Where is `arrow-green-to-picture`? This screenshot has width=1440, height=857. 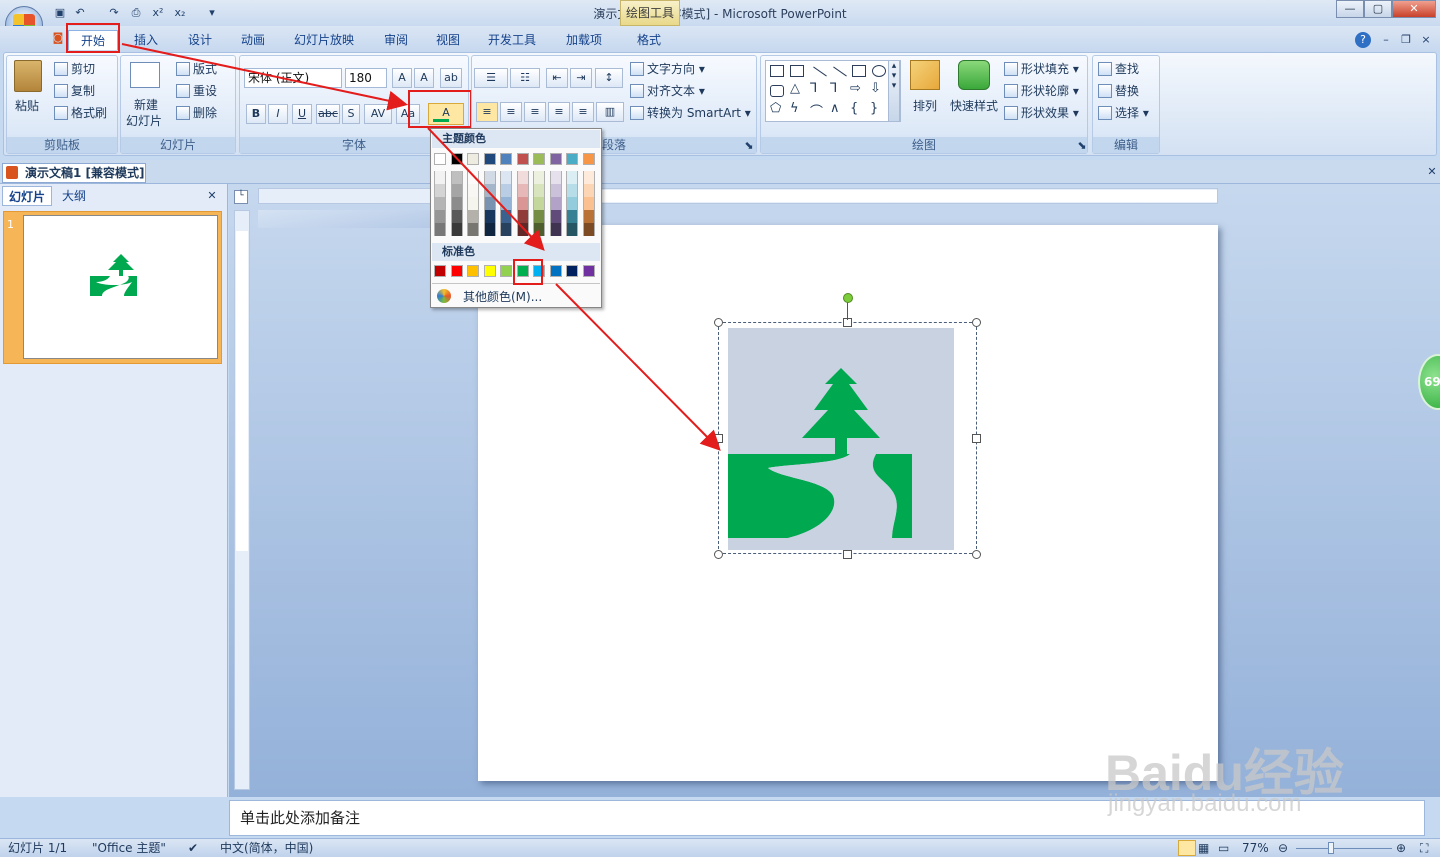 arrow-green-to-picture is located at coordinates (638, 367).